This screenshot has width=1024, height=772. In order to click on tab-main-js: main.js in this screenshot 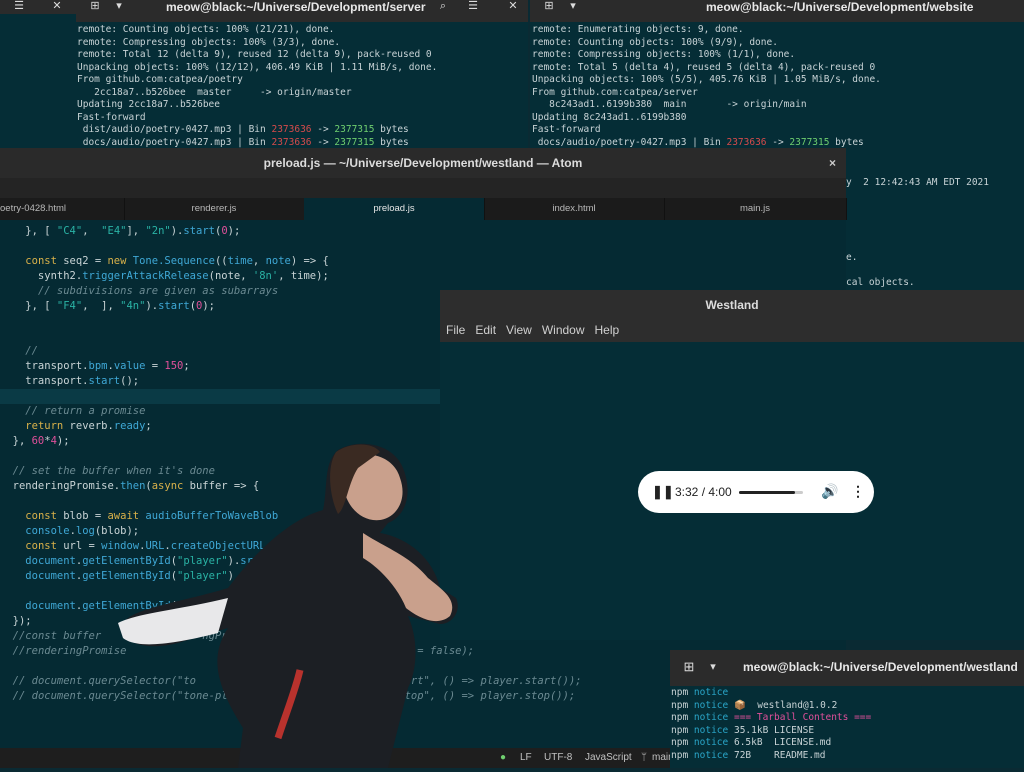, I will do `click(755, 209)`.